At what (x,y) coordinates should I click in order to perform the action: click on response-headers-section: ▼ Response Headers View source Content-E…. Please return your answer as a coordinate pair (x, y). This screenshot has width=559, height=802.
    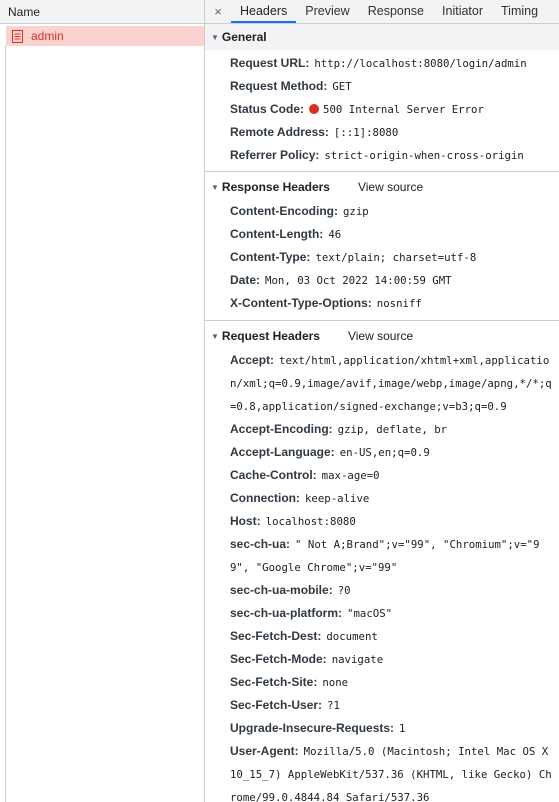
    Looking at the image, I should click on (382, 247).